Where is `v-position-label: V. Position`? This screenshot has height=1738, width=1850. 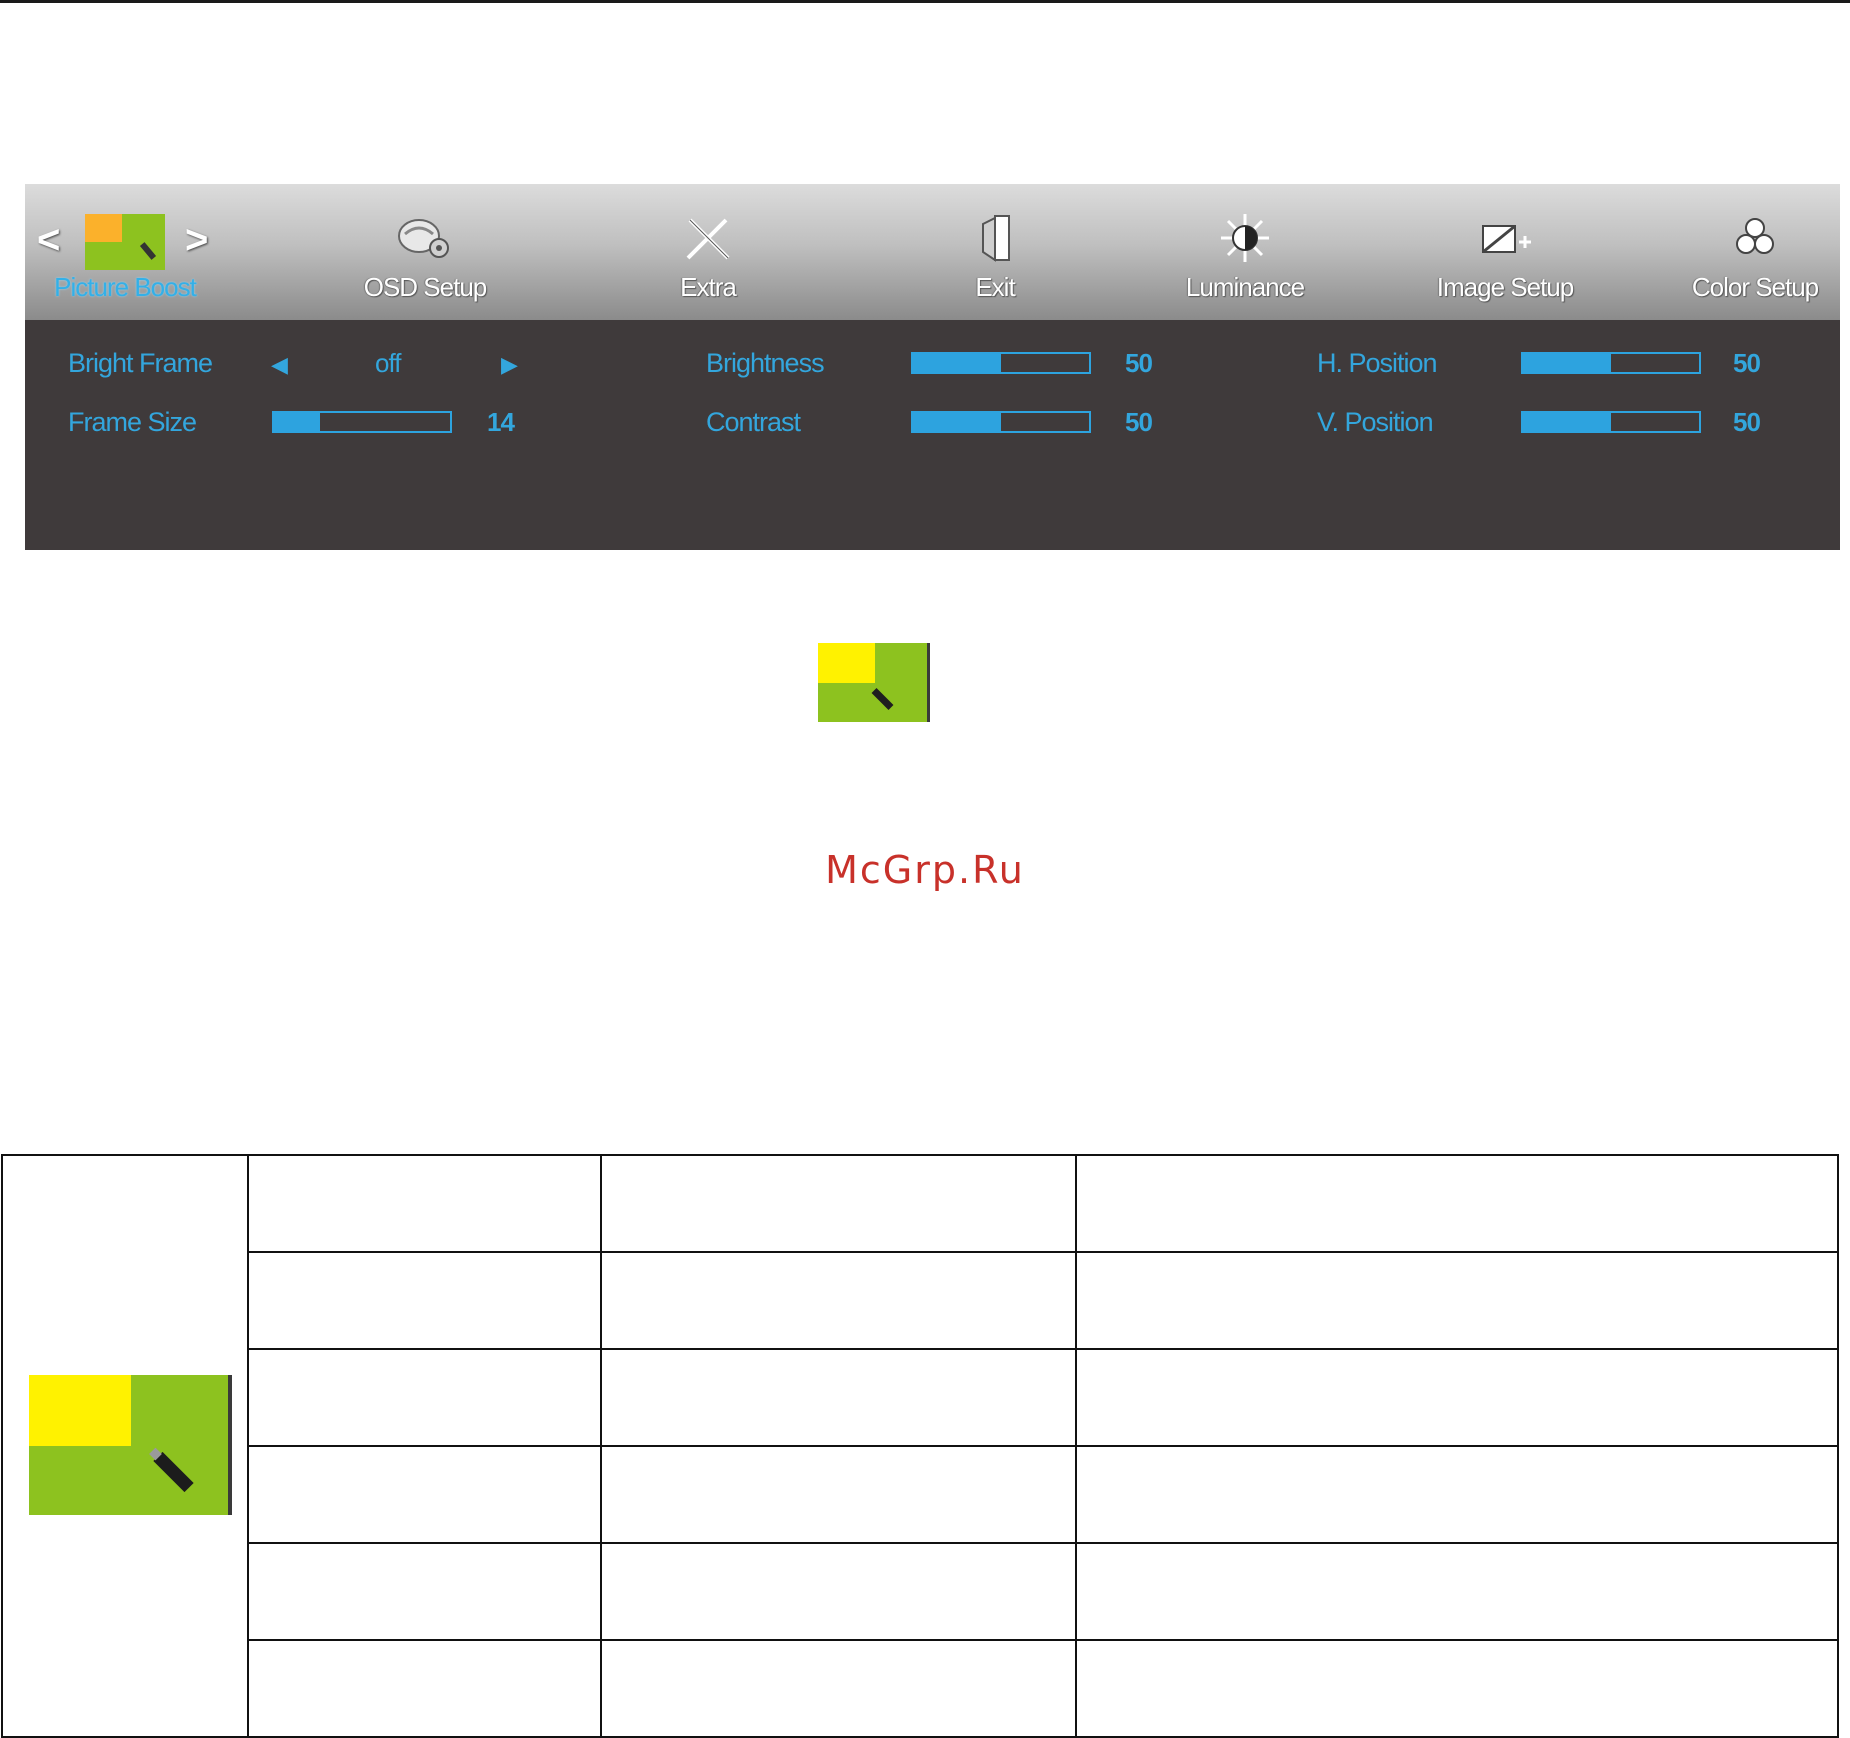 v-position-label: V. Position is located at coordinates (1375, 422).